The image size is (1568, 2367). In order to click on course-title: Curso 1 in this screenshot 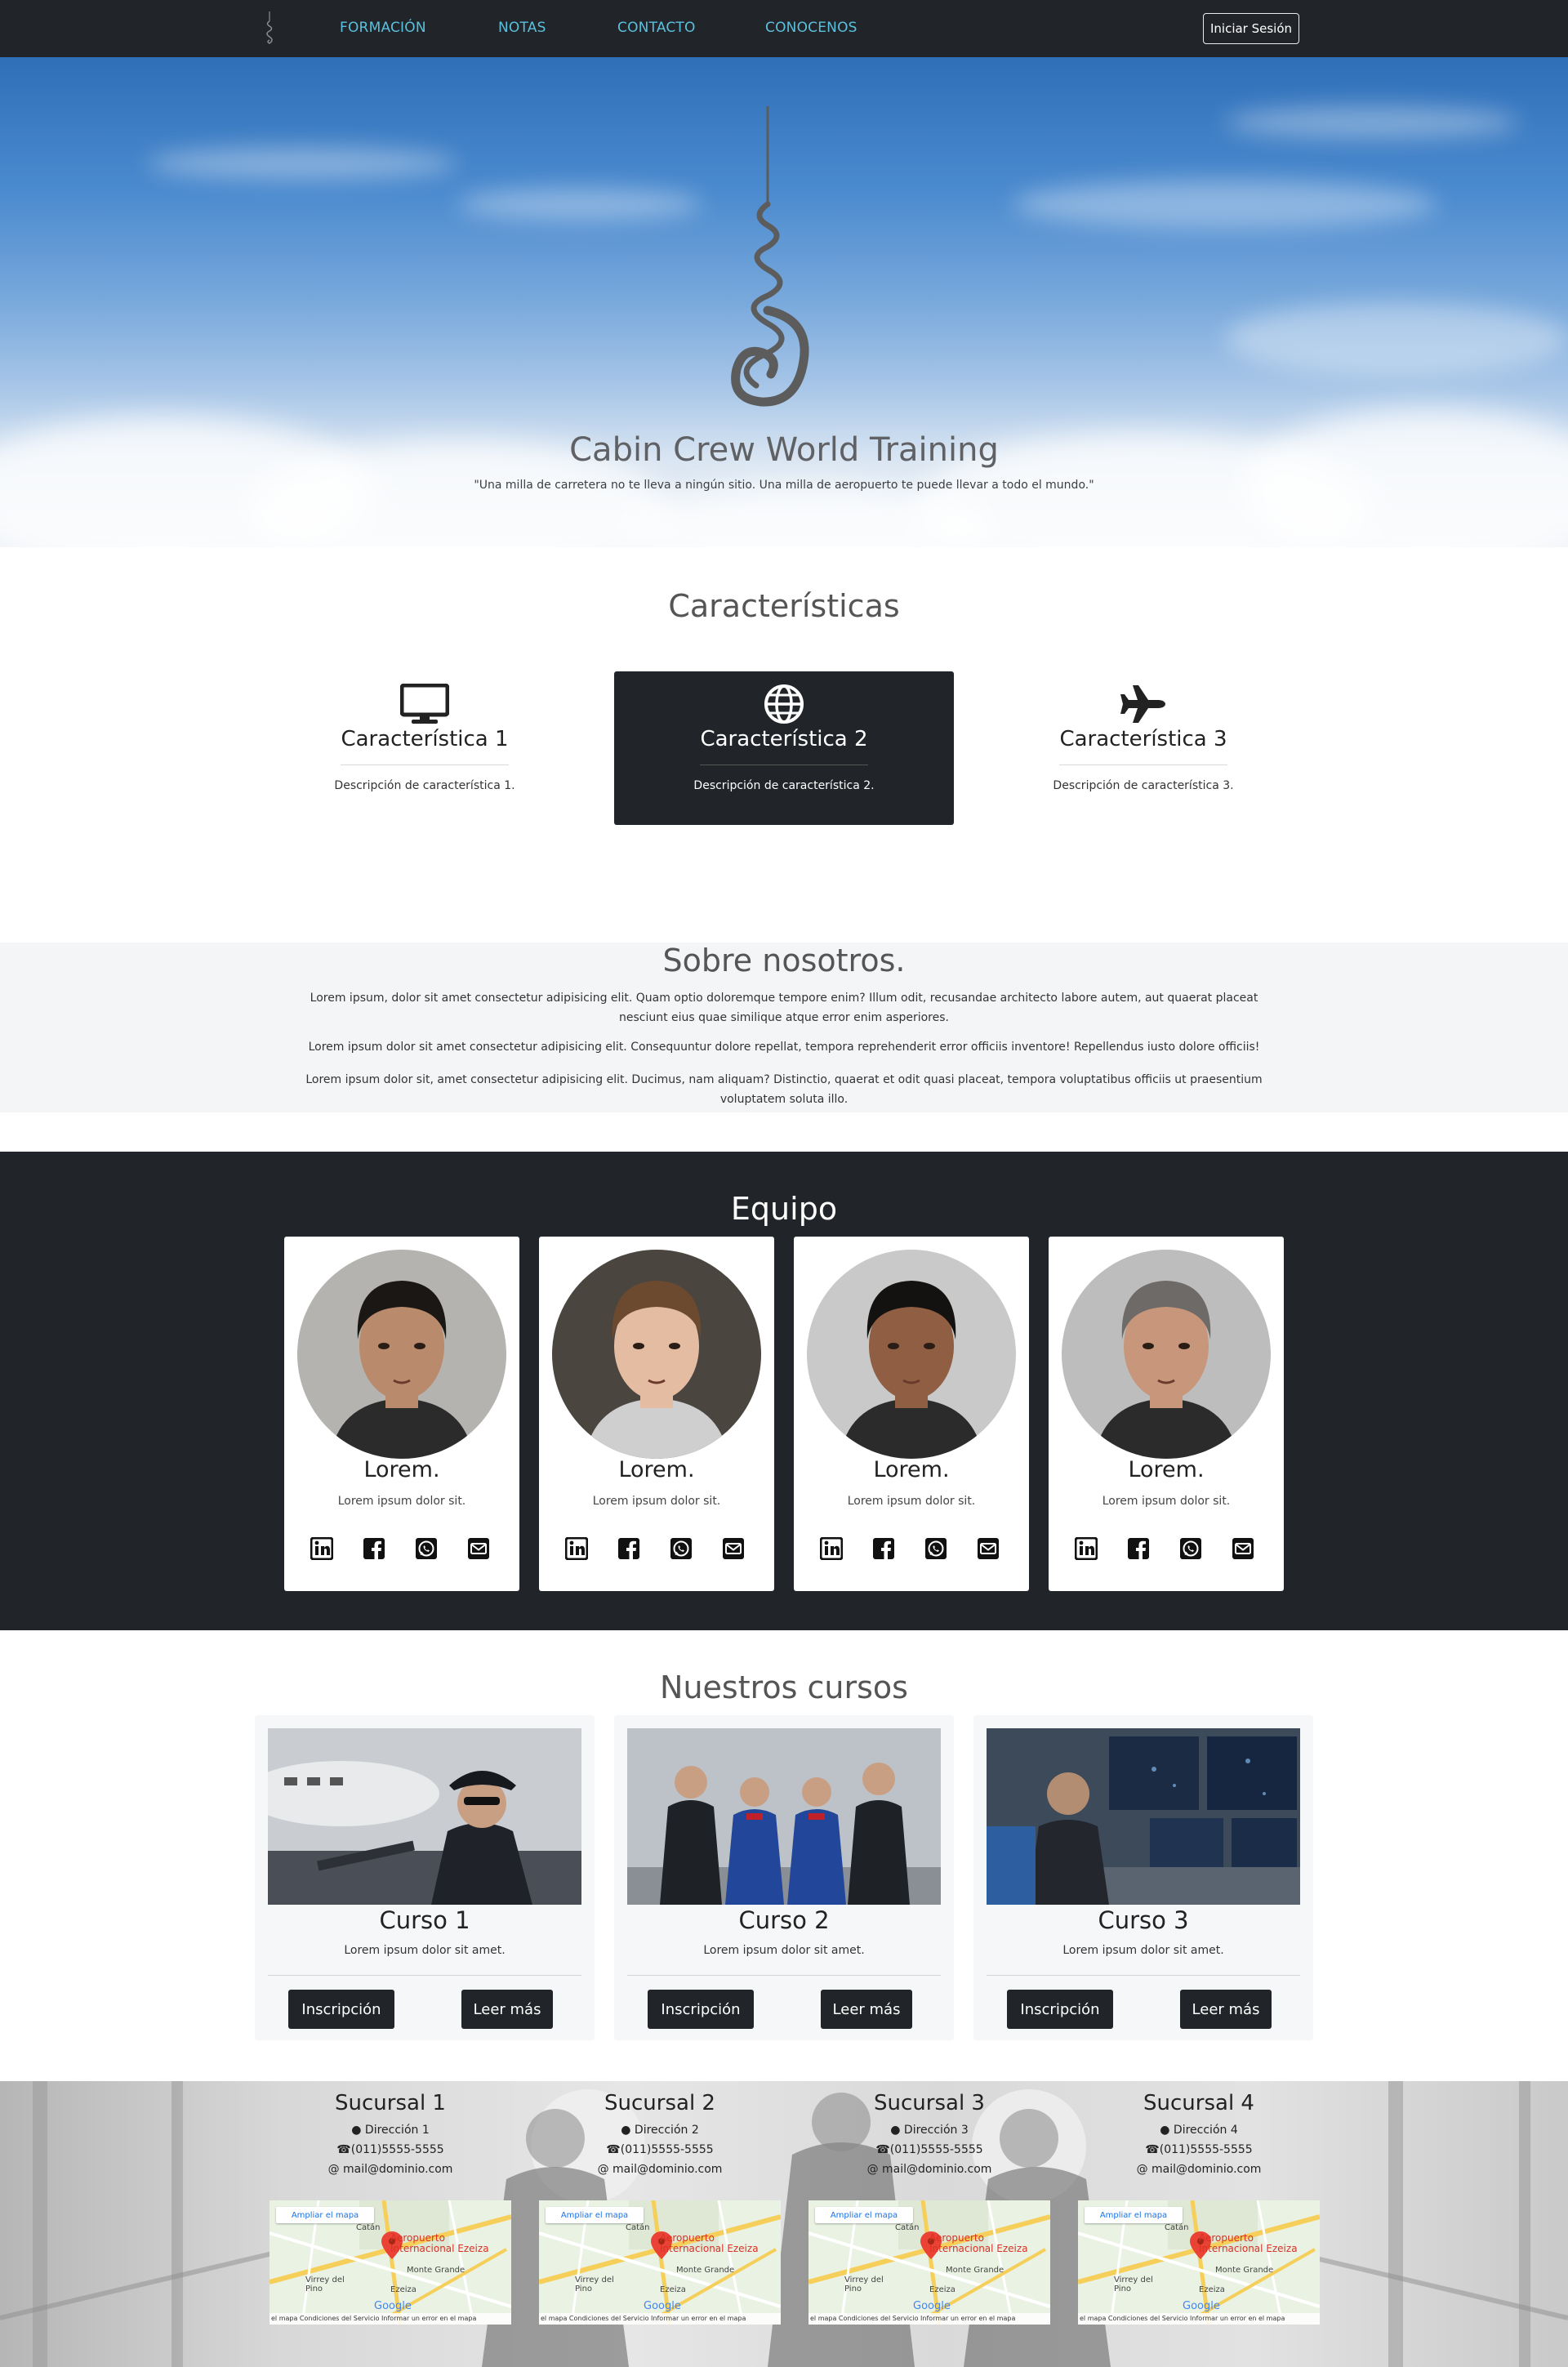, I will do `click(425, 1920)`.